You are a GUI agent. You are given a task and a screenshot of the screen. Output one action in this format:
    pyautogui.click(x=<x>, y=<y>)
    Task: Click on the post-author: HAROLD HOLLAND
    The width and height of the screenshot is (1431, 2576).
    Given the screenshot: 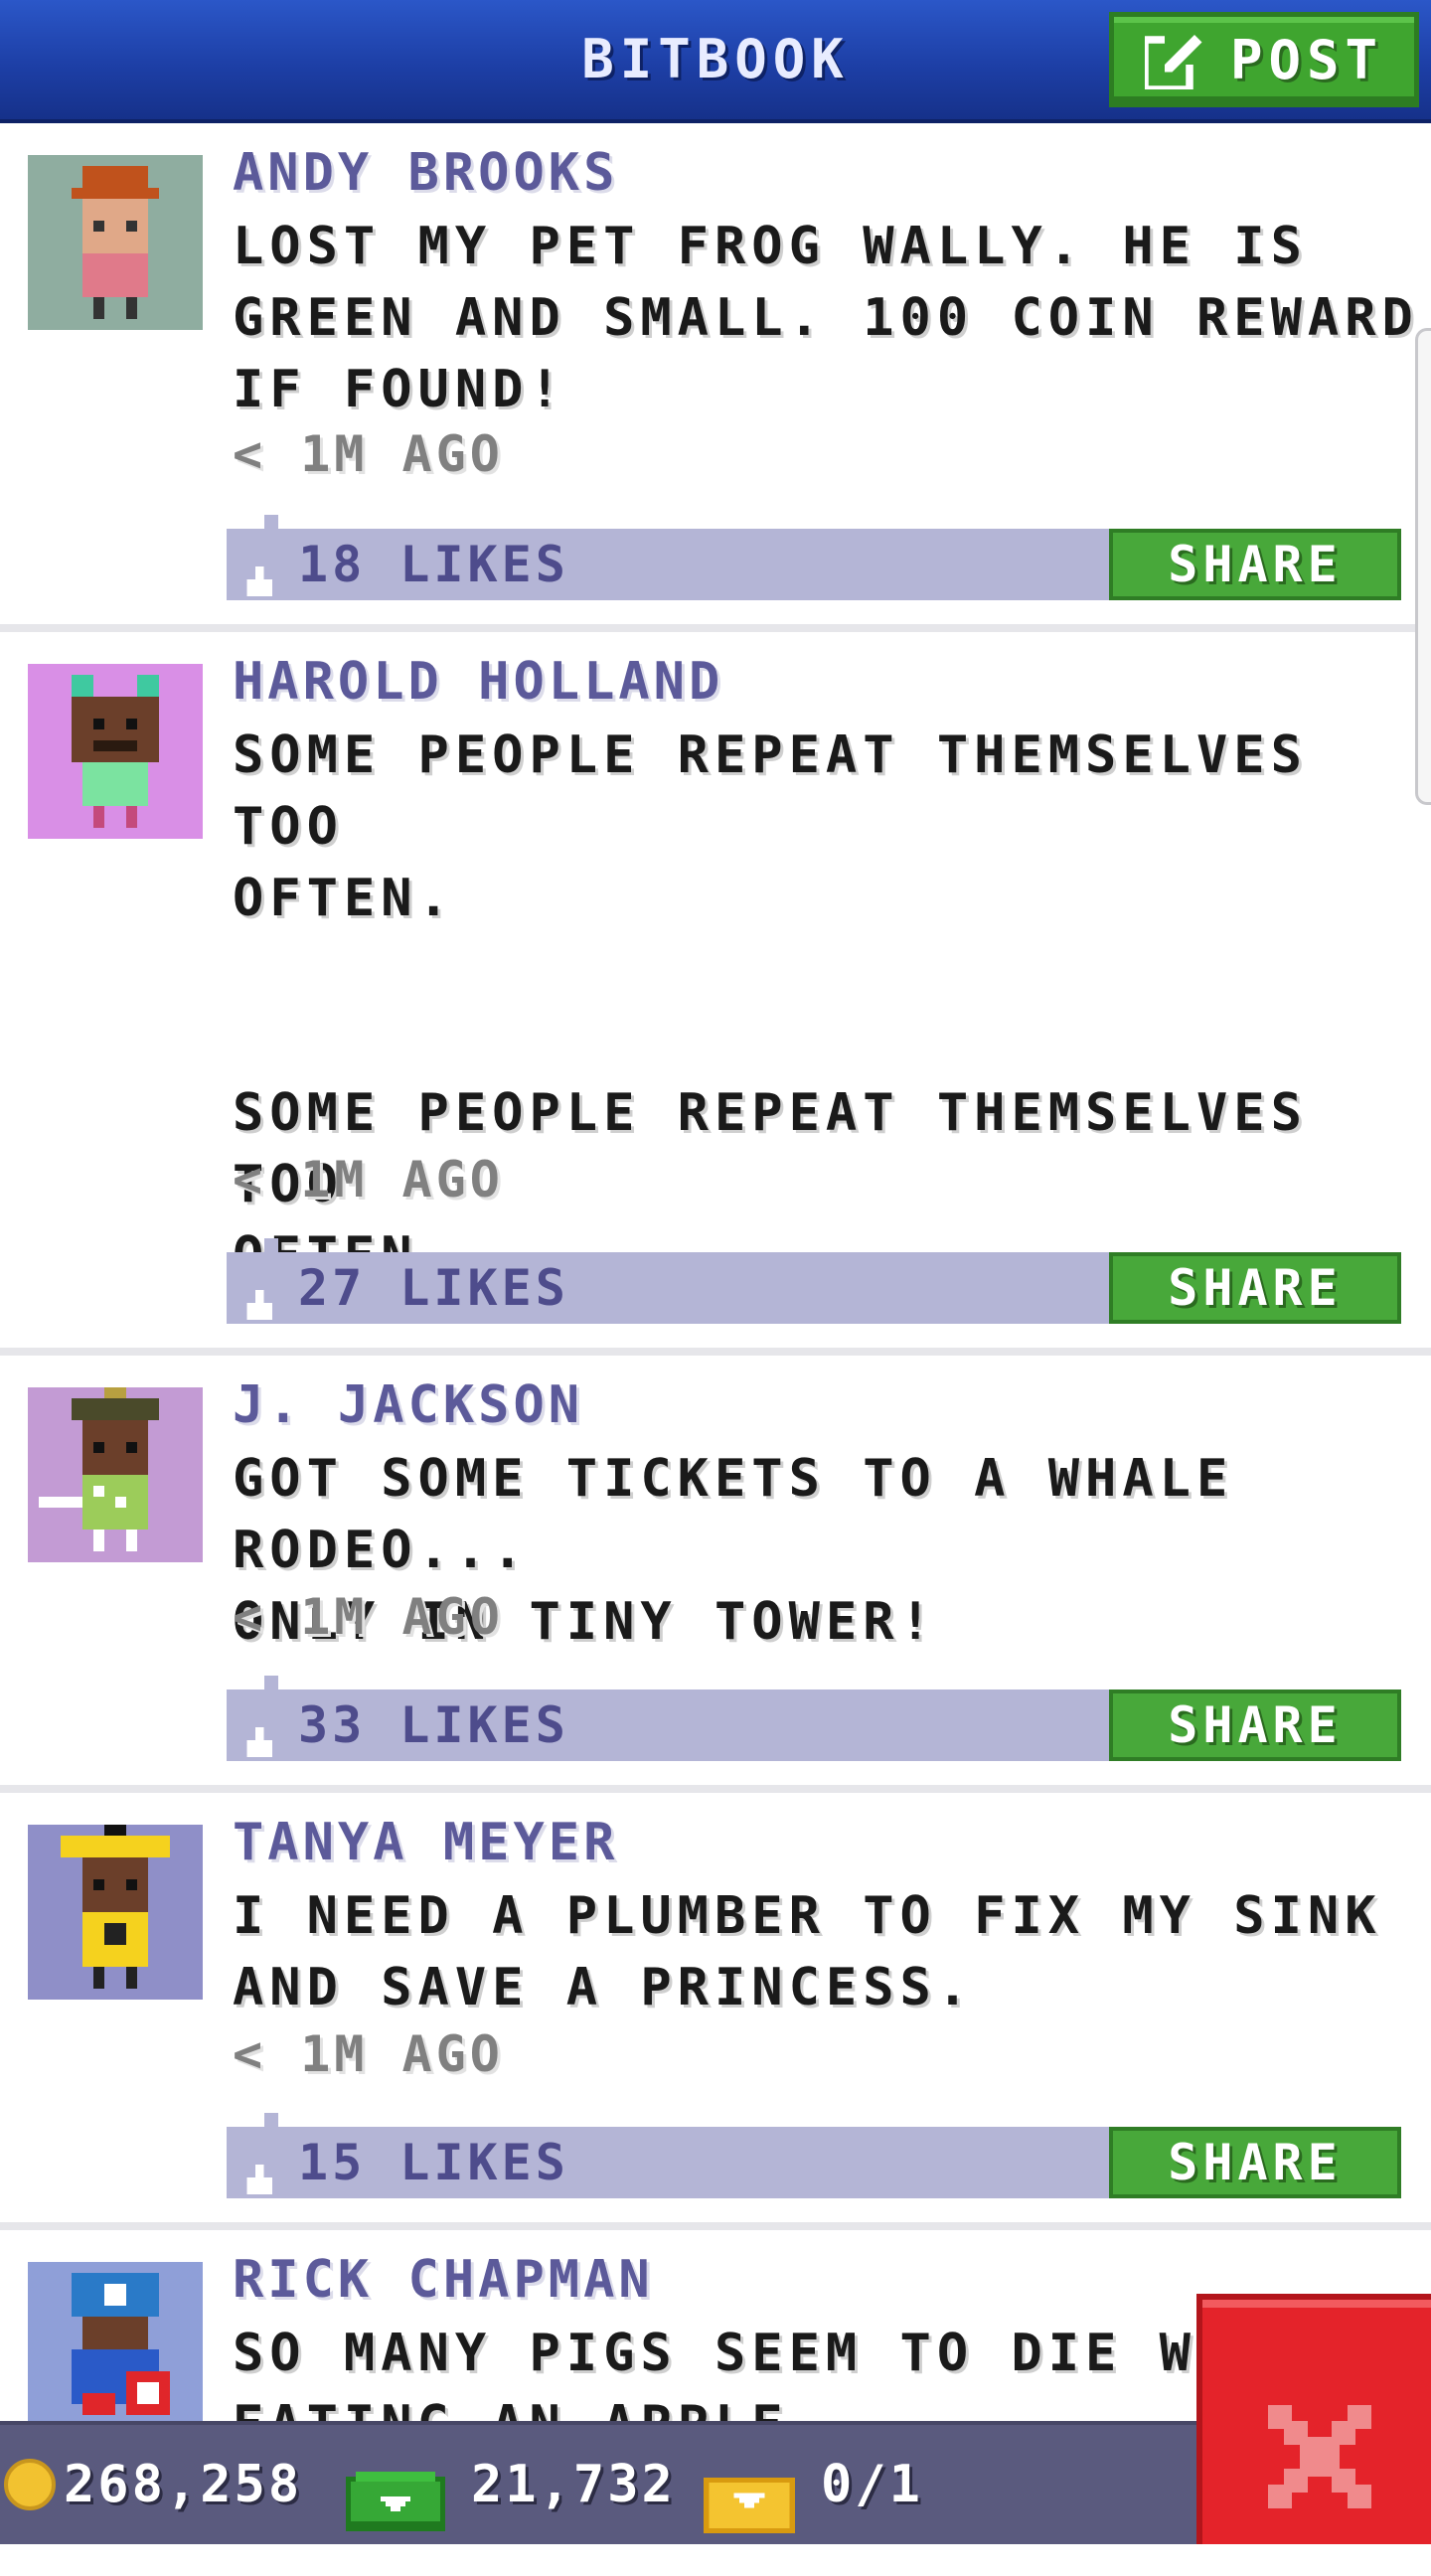 What is the action you would take?
    pyautogui.click(x=478, y=682)
    